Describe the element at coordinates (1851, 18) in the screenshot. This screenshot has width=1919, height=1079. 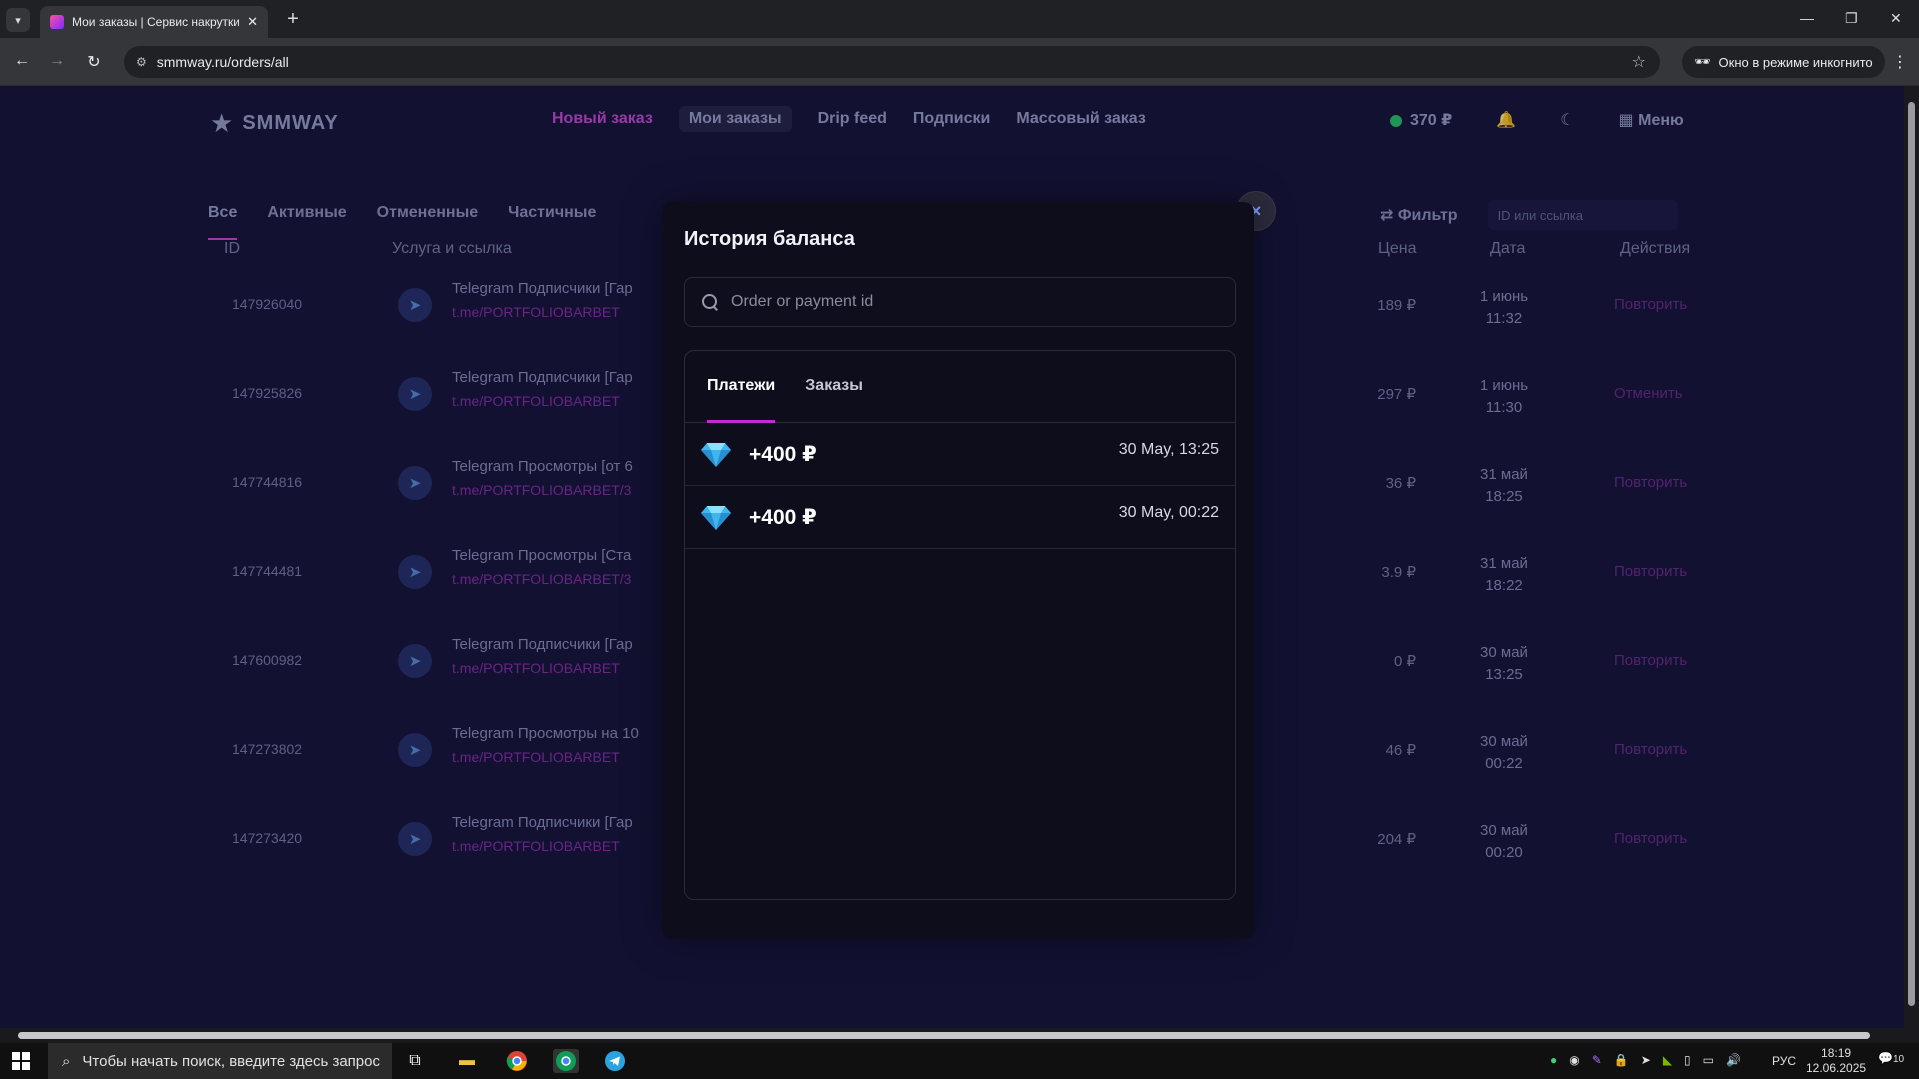
I see `restore-icon: ❐` at that location.